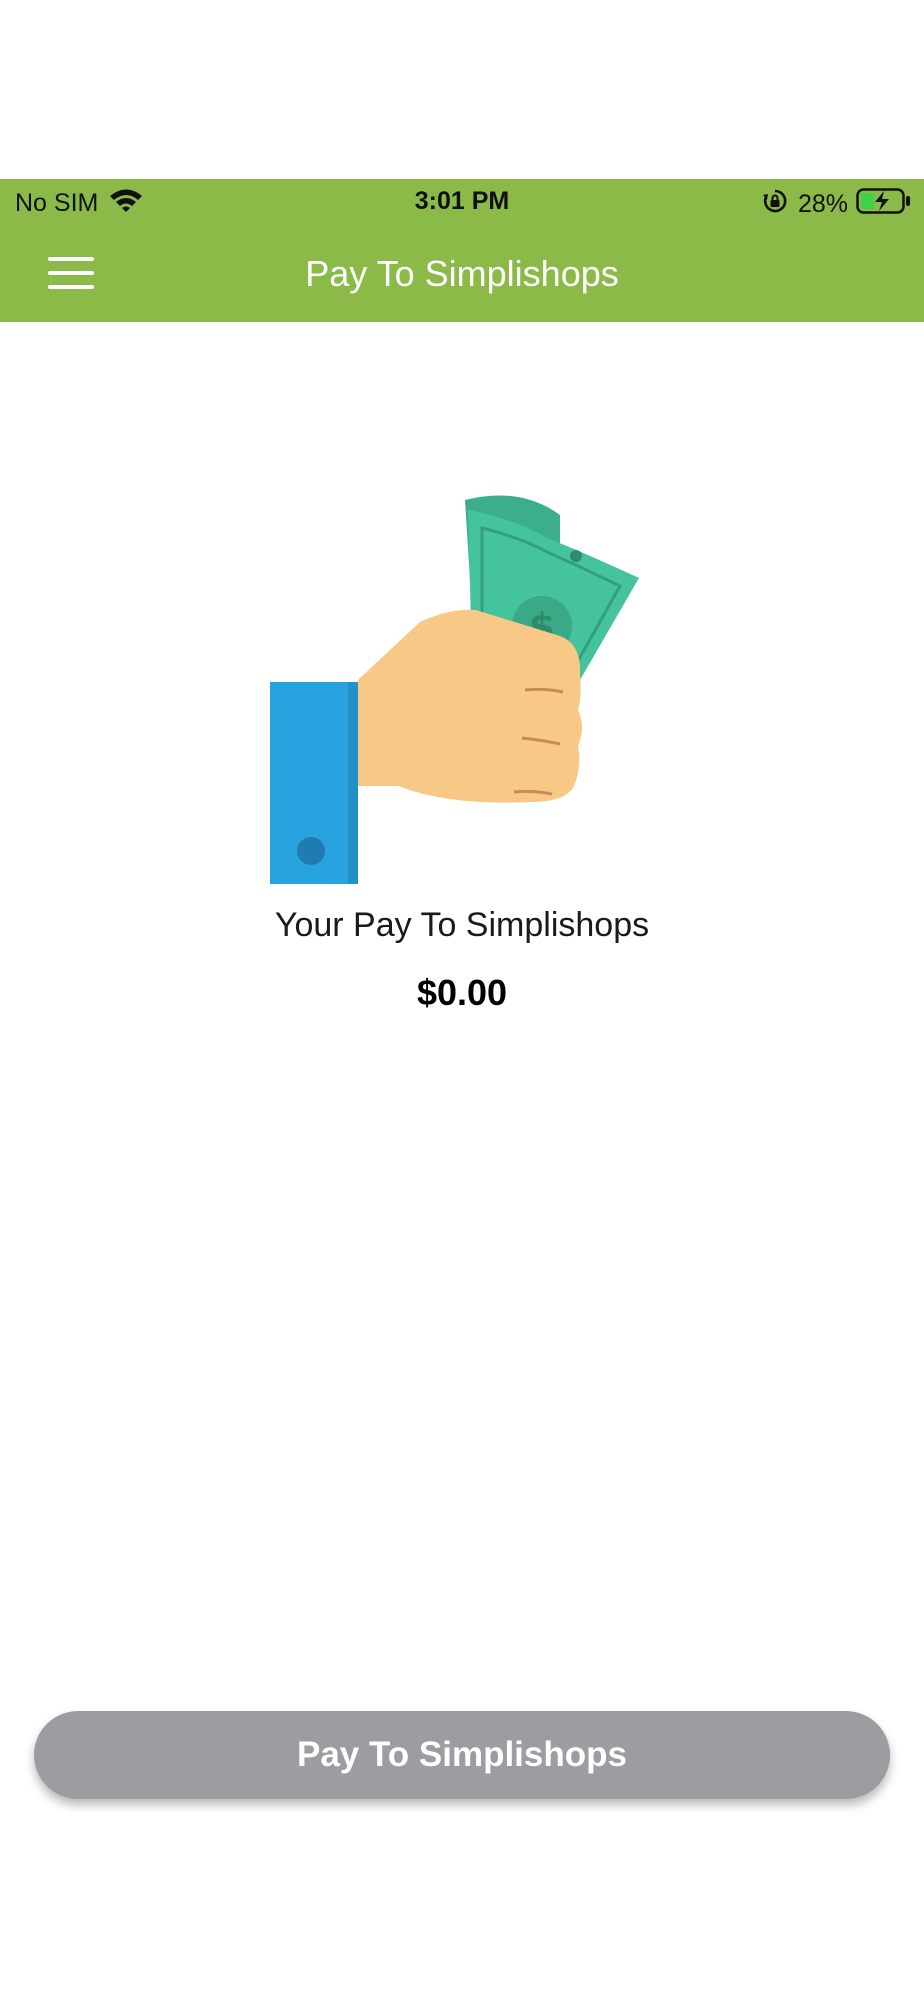 This screenshot has width=924, height=2000. I want to click on status-right: 28%, so click(837, 204).